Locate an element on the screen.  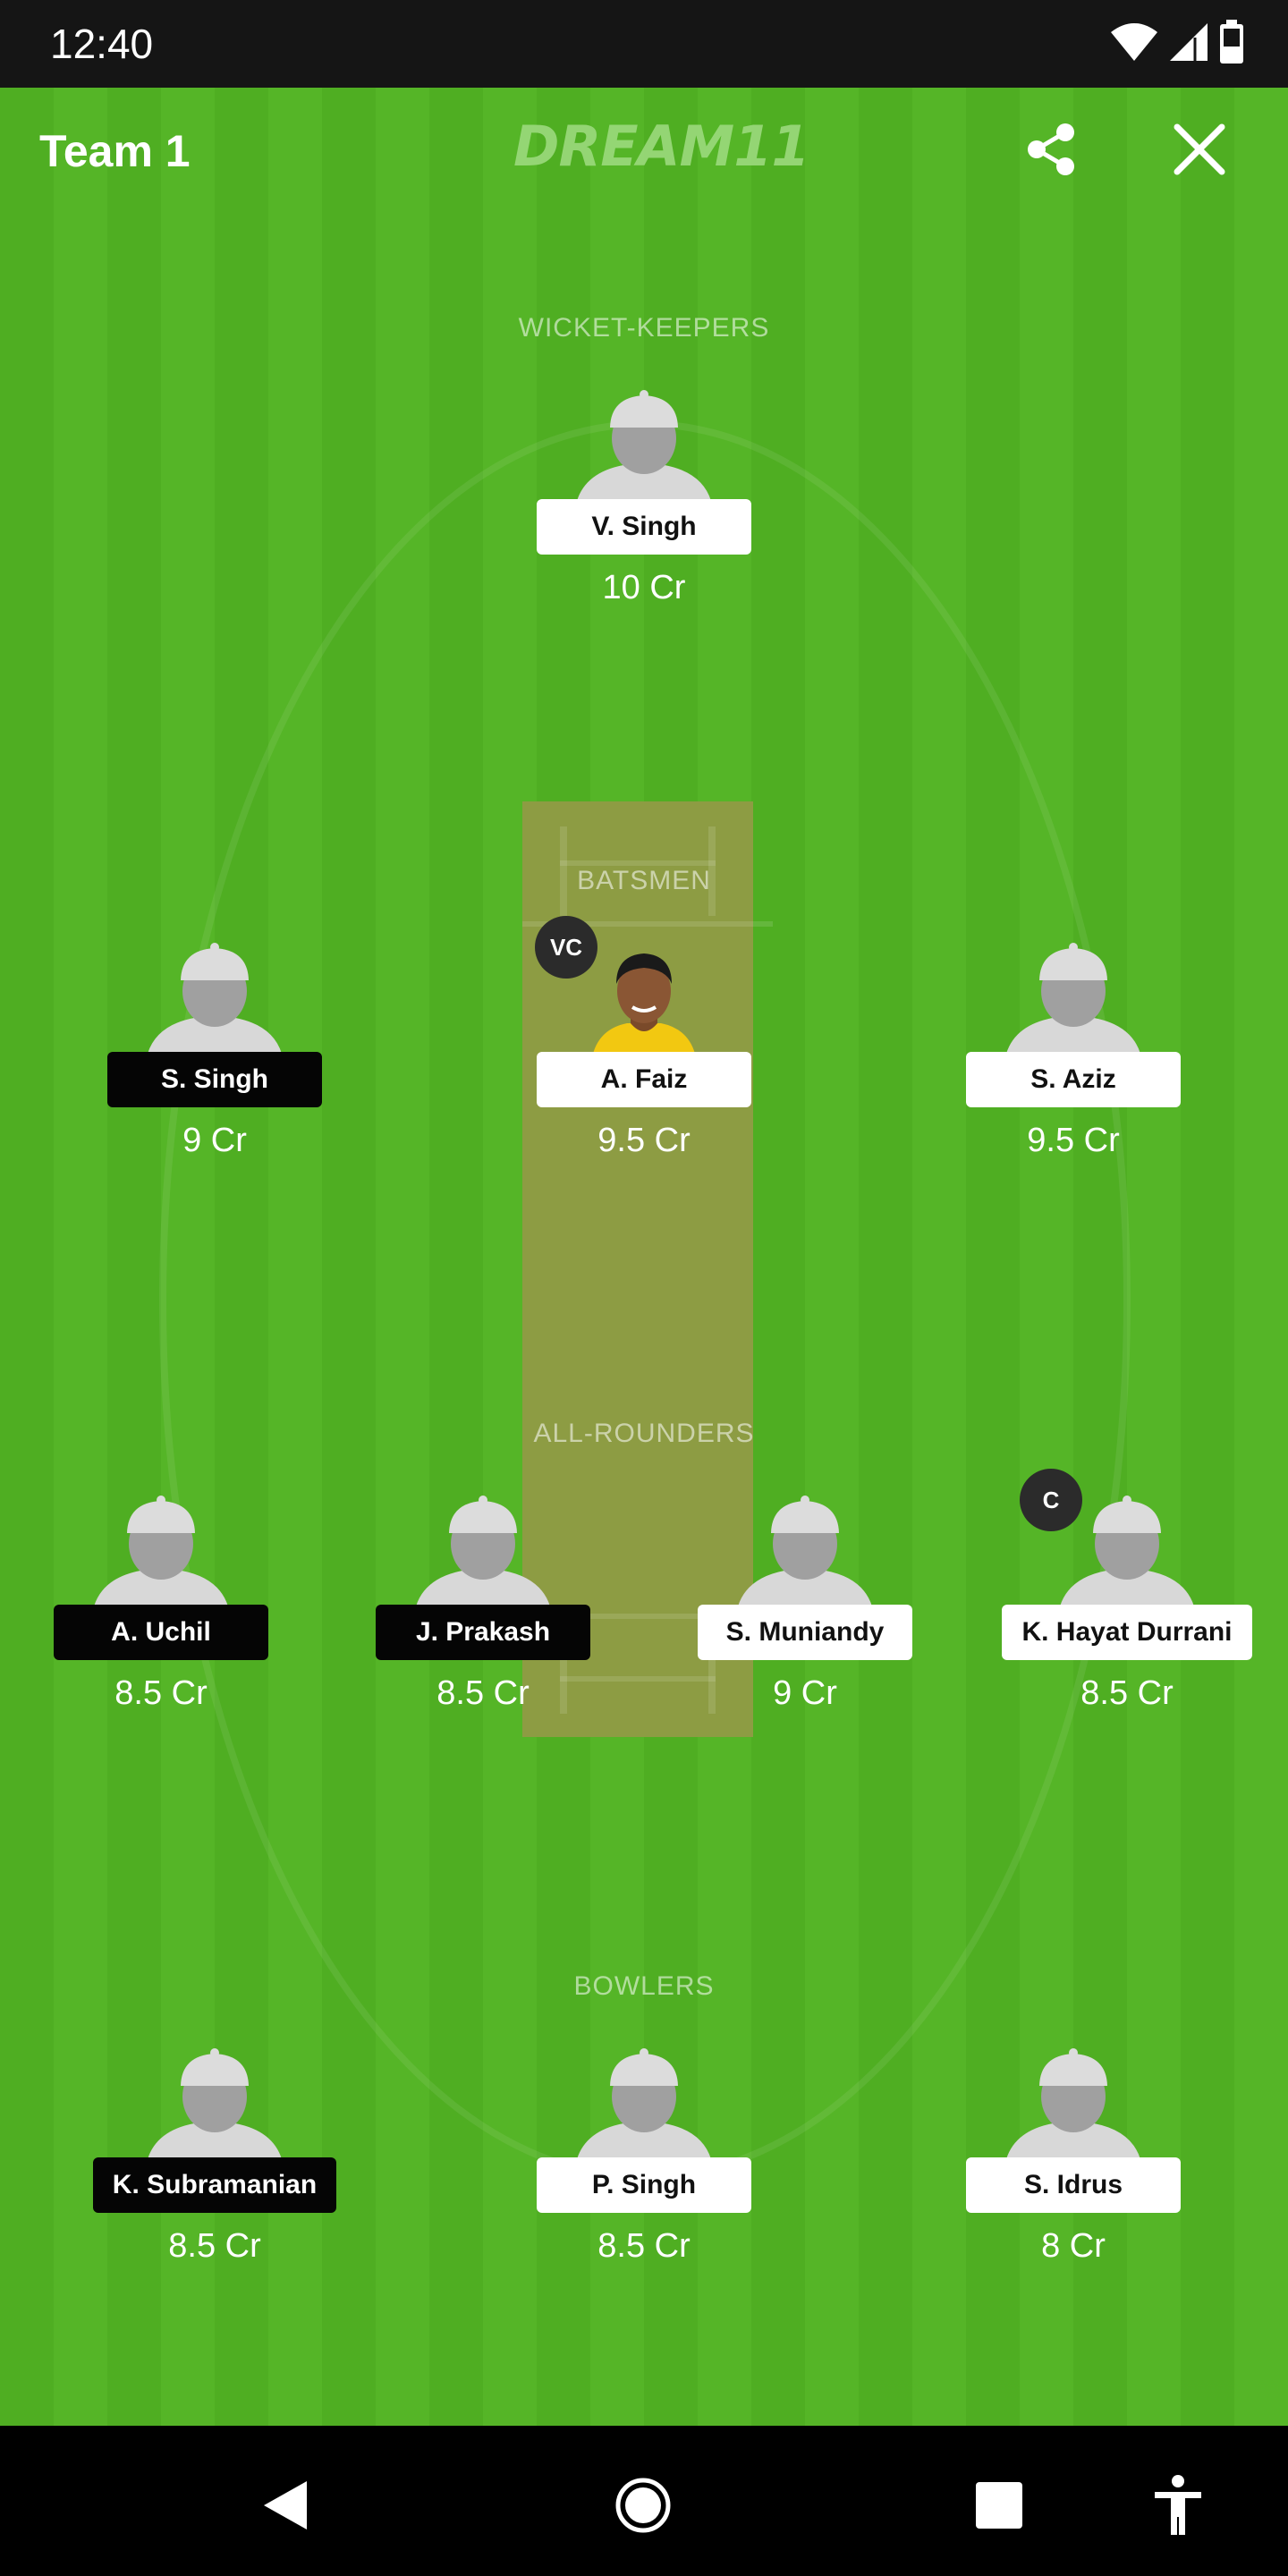
accessibility-icon is located at coordinates (1178, 2505).